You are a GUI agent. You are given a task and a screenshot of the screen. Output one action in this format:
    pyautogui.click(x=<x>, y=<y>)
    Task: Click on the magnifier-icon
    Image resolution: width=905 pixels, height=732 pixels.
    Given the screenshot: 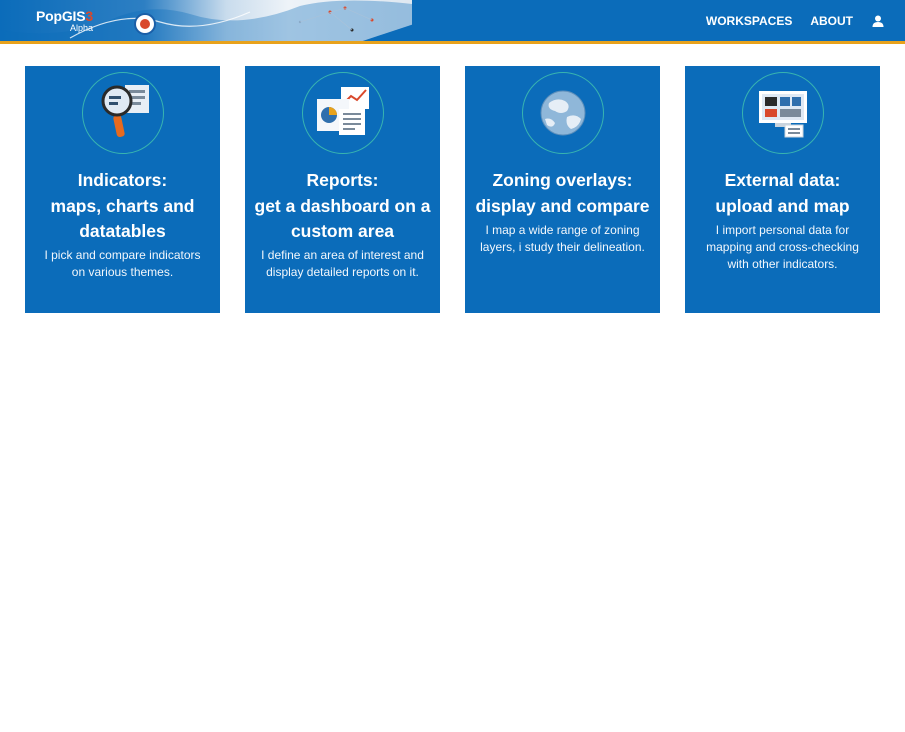 What is the action you would take?
    pyautogui.click(x=122, y=113)
    